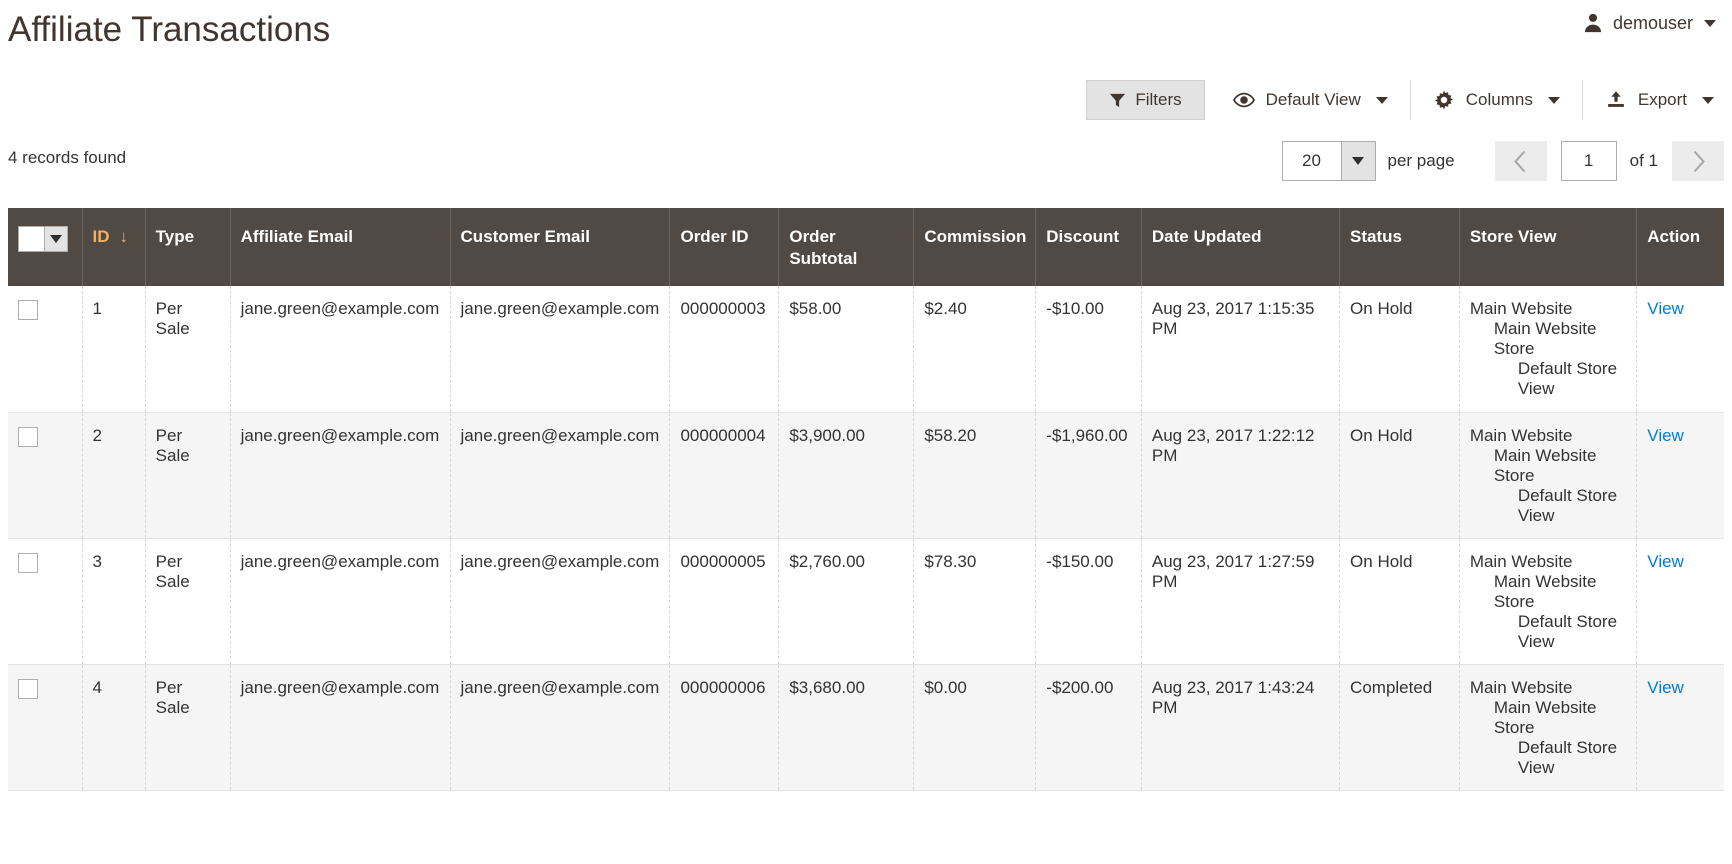 This screenshot has height=864, width=1732. I want to click on cell-discount: -$200.00, so click(1088, 727).